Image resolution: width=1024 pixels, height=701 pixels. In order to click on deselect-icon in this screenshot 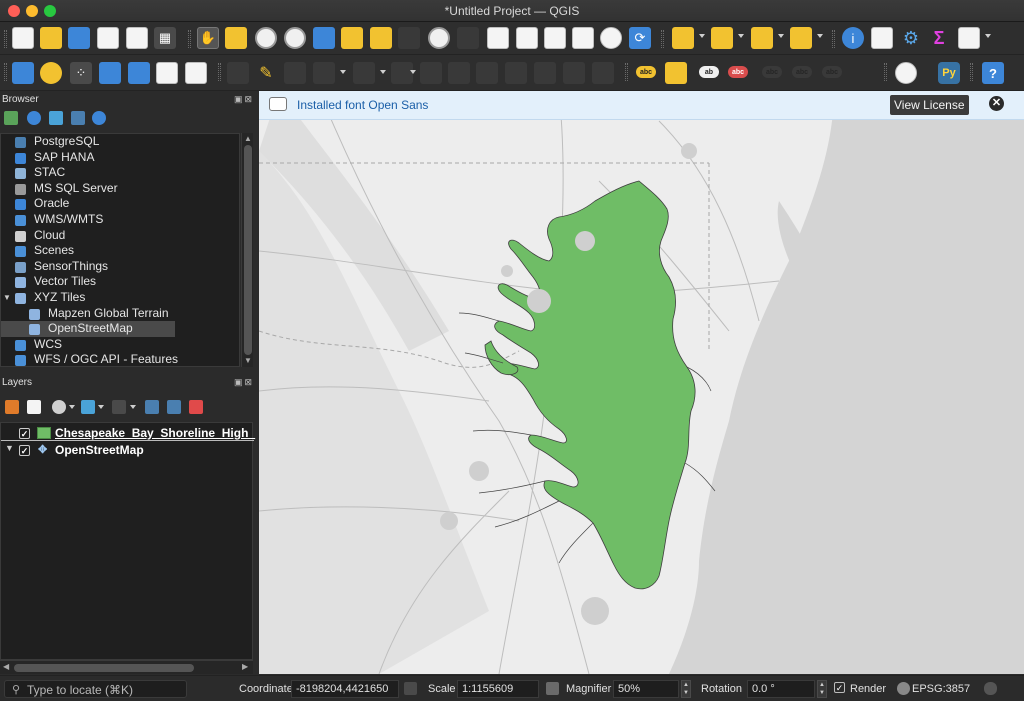, I will do `click(762, 38)`.